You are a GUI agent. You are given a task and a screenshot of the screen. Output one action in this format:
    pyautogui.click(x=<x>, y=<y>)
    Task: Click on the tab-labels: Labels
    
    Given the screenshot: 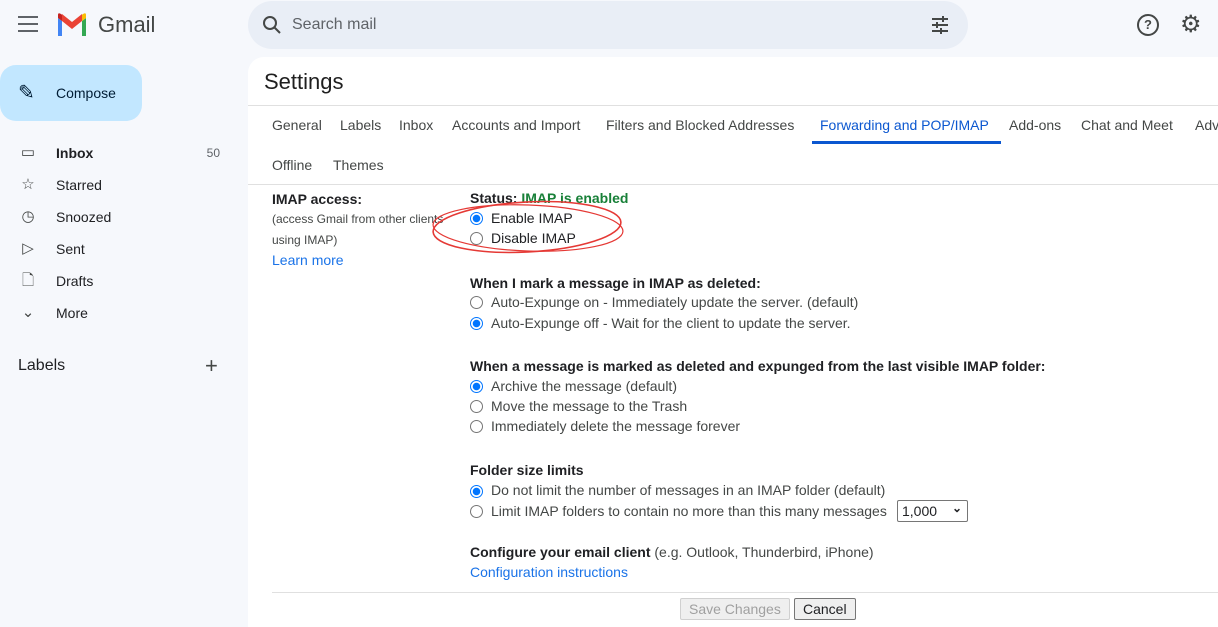 What is the action you would take?
    pyautogui.click(x=360, y=125)
    